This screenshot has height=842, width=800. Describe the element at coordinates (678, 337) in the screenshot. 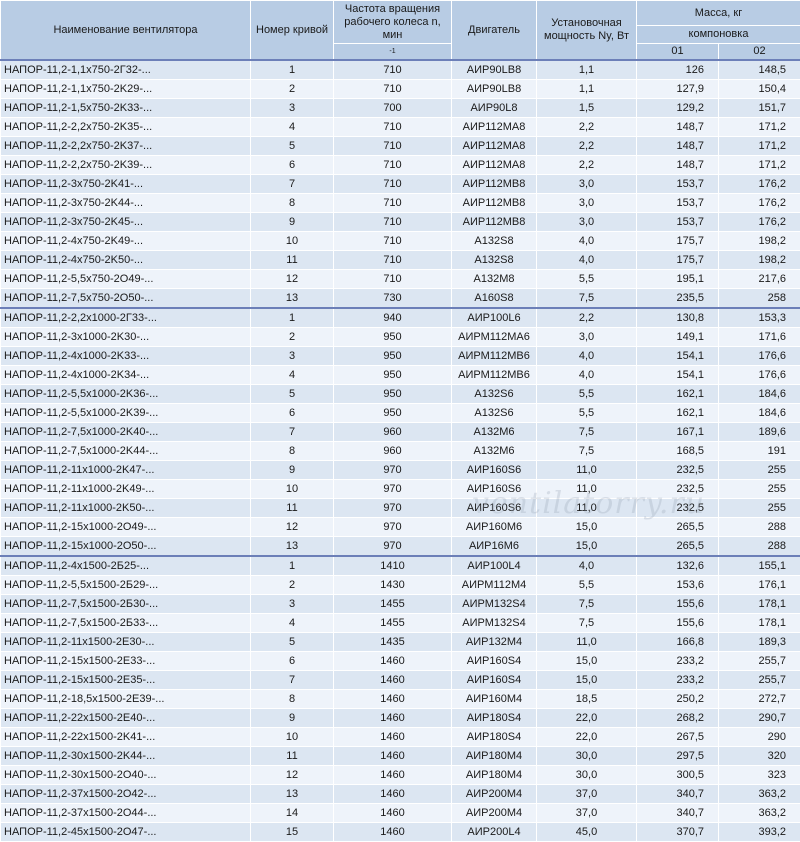

I see `mass-01-cell: 149,1` at that location.